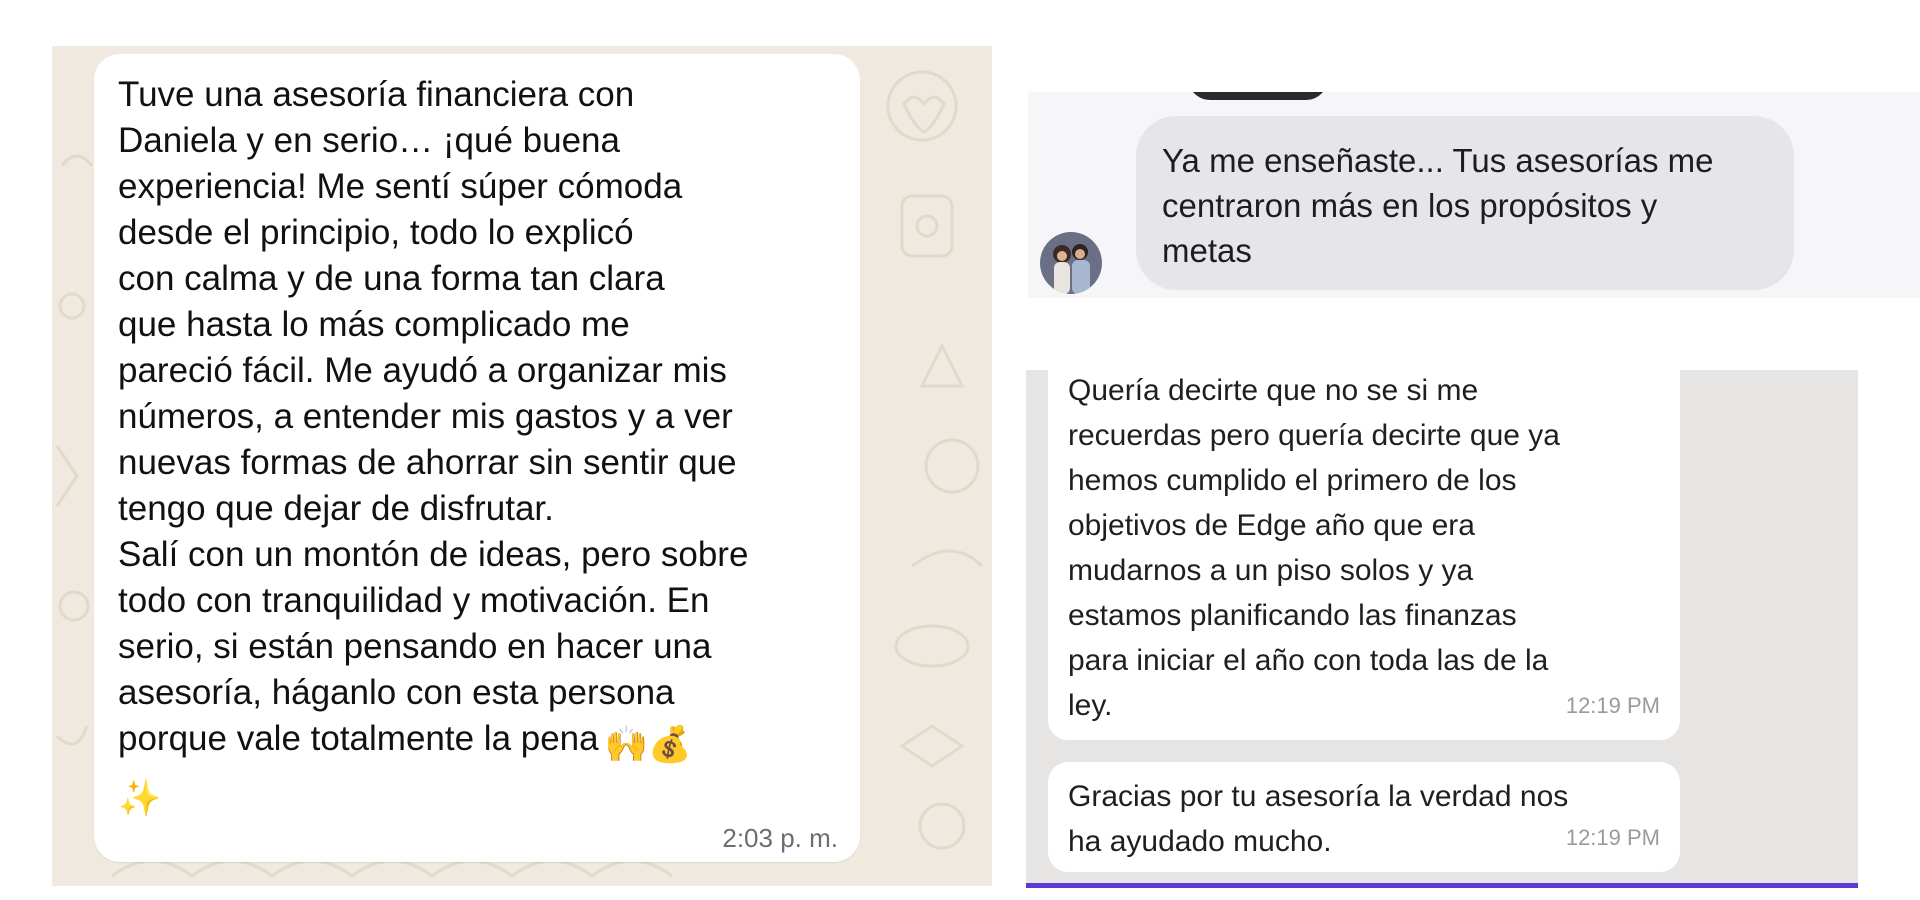  I want to click on raised-hands-money-bag-emoji-icon: 🙌💰, so click(648, 744).